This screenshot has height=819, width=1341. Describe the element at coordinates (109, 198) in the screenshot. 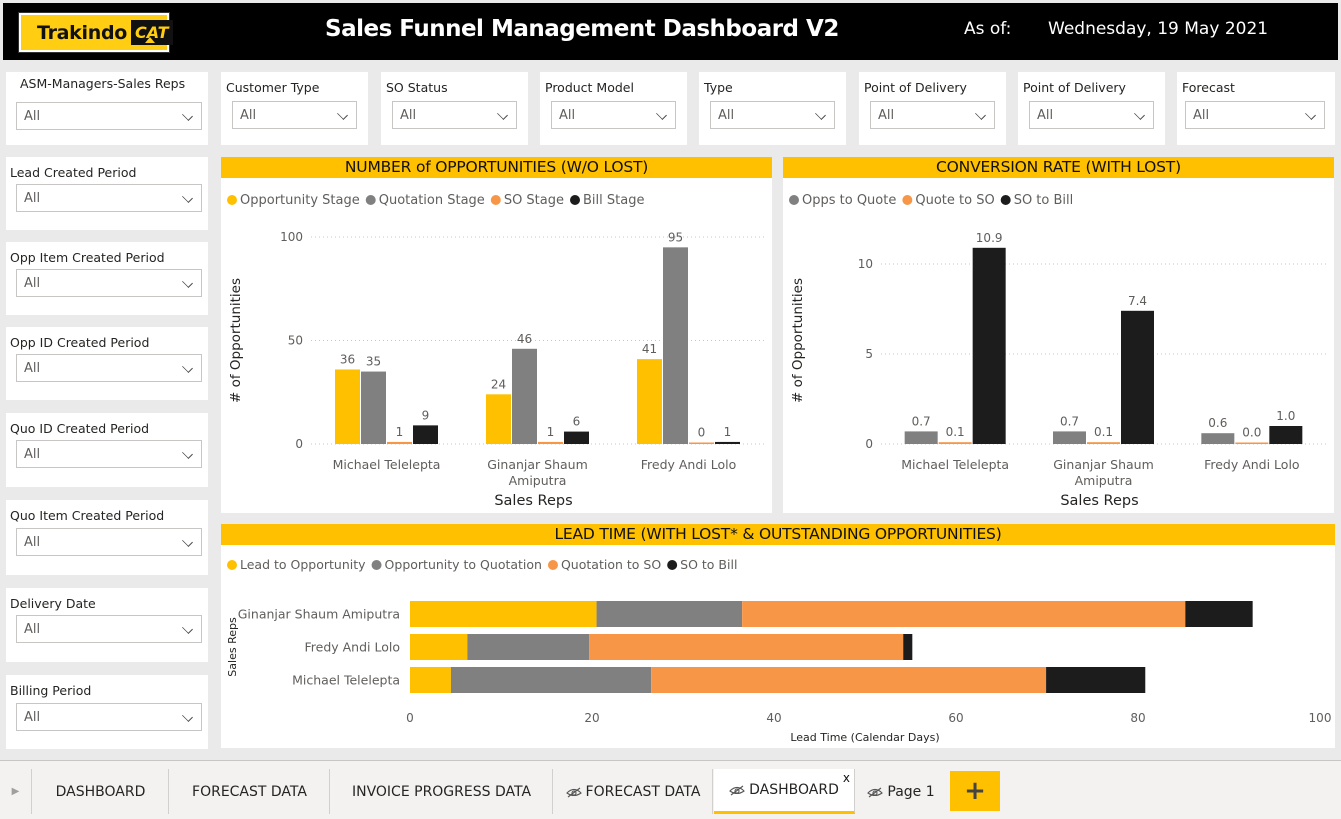

I see `lead-created-period-dropdown: All` at that location.